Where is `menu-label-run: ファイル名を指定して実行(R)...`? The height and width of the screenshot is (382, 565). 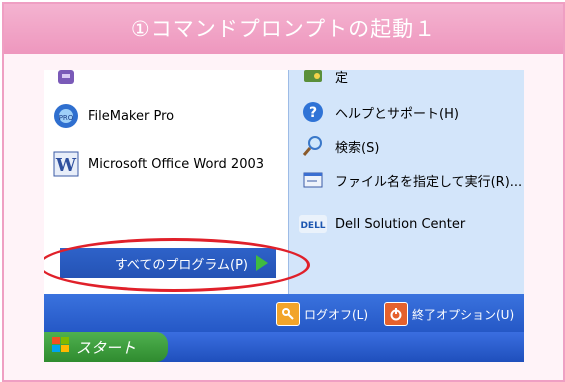 menu-label-run: ファイル名を指定して実行(R)... is located at coordinates (429, 182).